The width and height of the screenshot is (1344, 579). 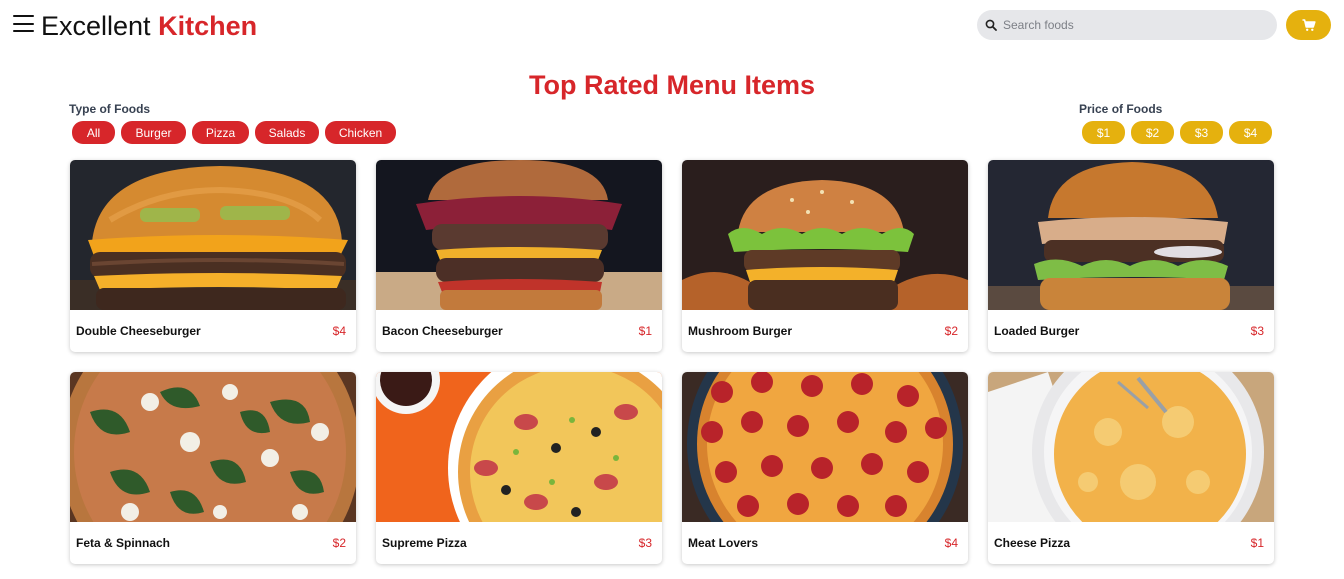 I want to click on type-filter-chicken: Chicken, so click(x=360, y=132).